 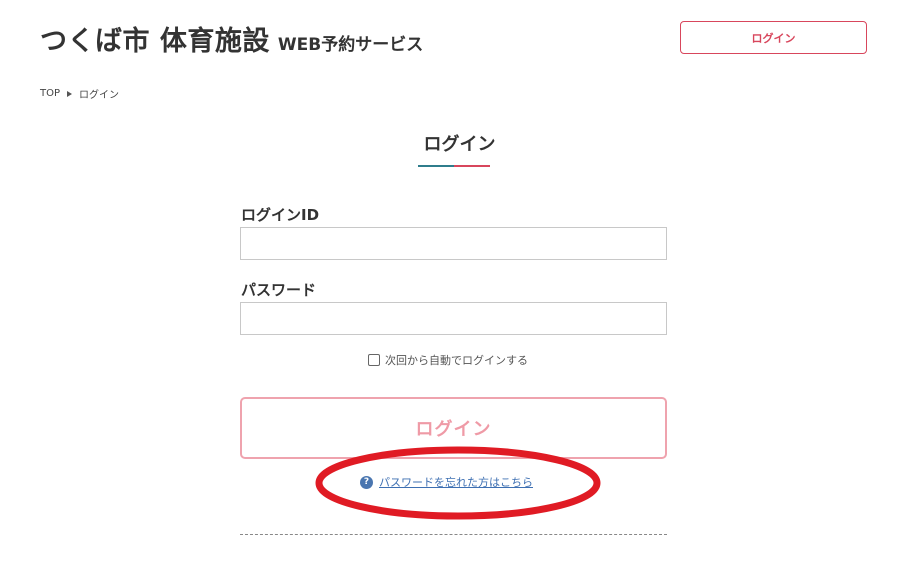 What do you see at coordinates (50, 93) in the screenshot?
I see `breadcrumb-home-link: TOP` at bounding box center [50, 93].